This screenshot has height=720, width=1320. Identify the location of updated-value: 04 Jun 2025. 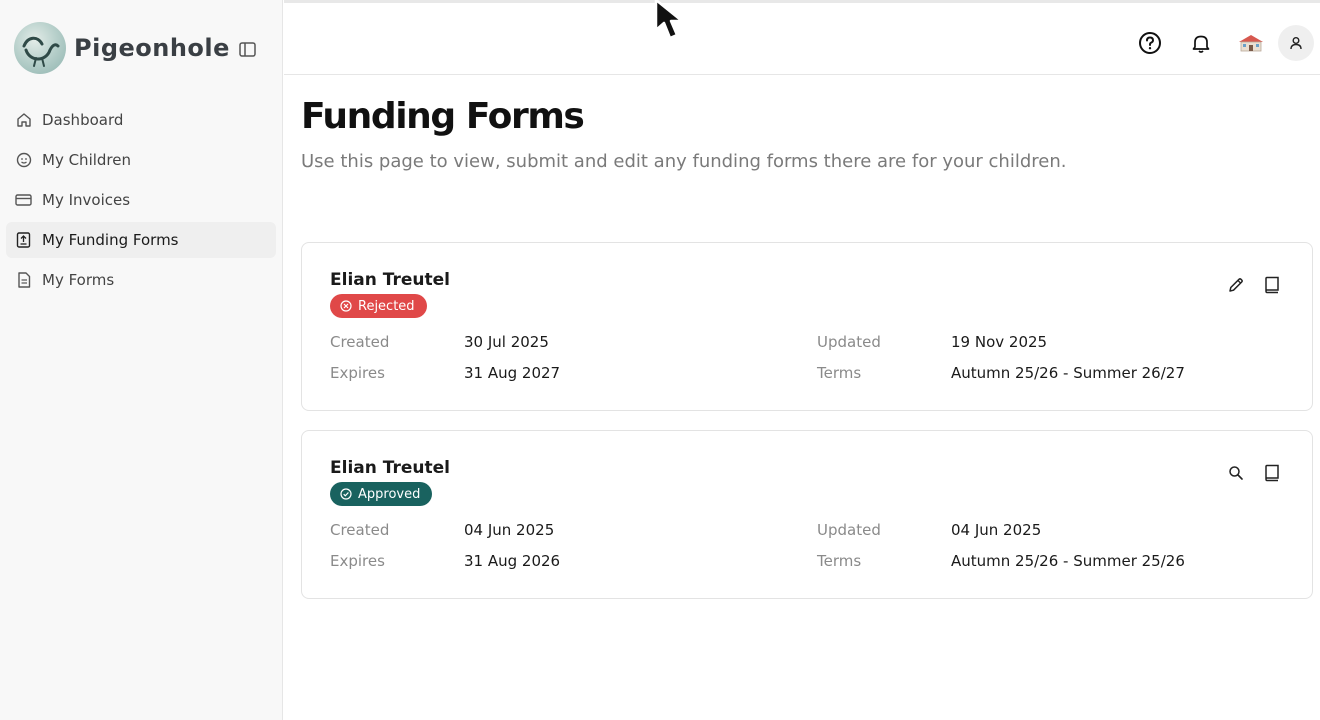
(996, 530).